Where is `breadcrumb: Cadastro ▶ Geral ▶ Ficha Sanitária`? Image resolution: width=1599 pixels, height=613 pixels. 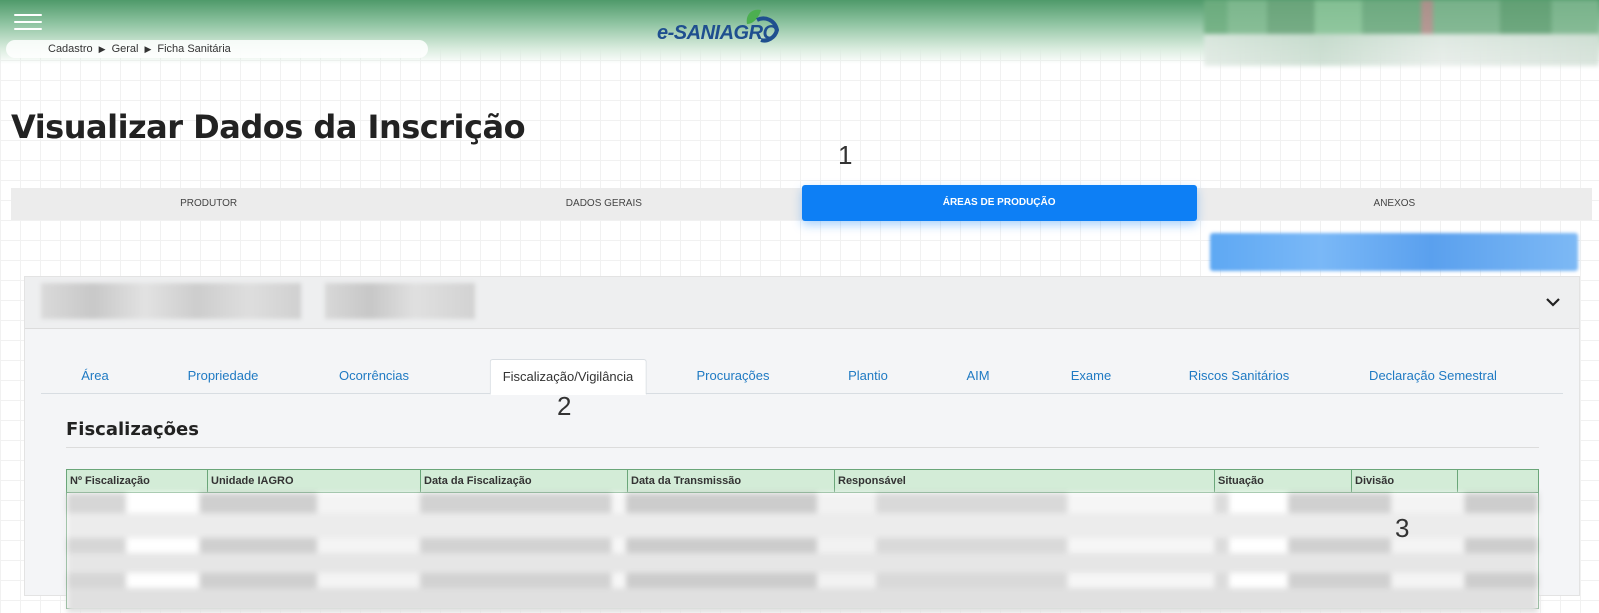 breadcrumb: Cadastro ▶ Geral ▶ Ficha Sanitária is located at coordinates (217, 49).